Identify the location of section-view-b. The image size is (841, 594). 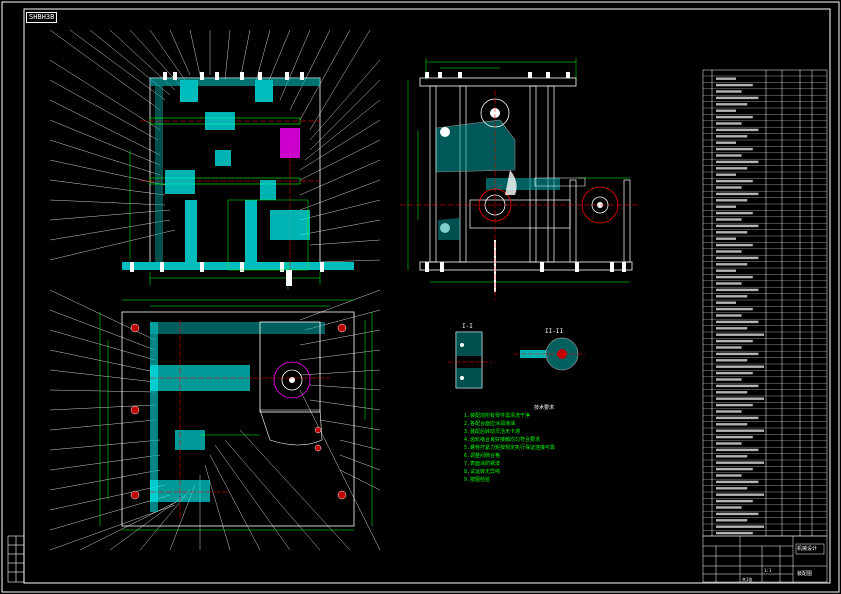
(549, 354).